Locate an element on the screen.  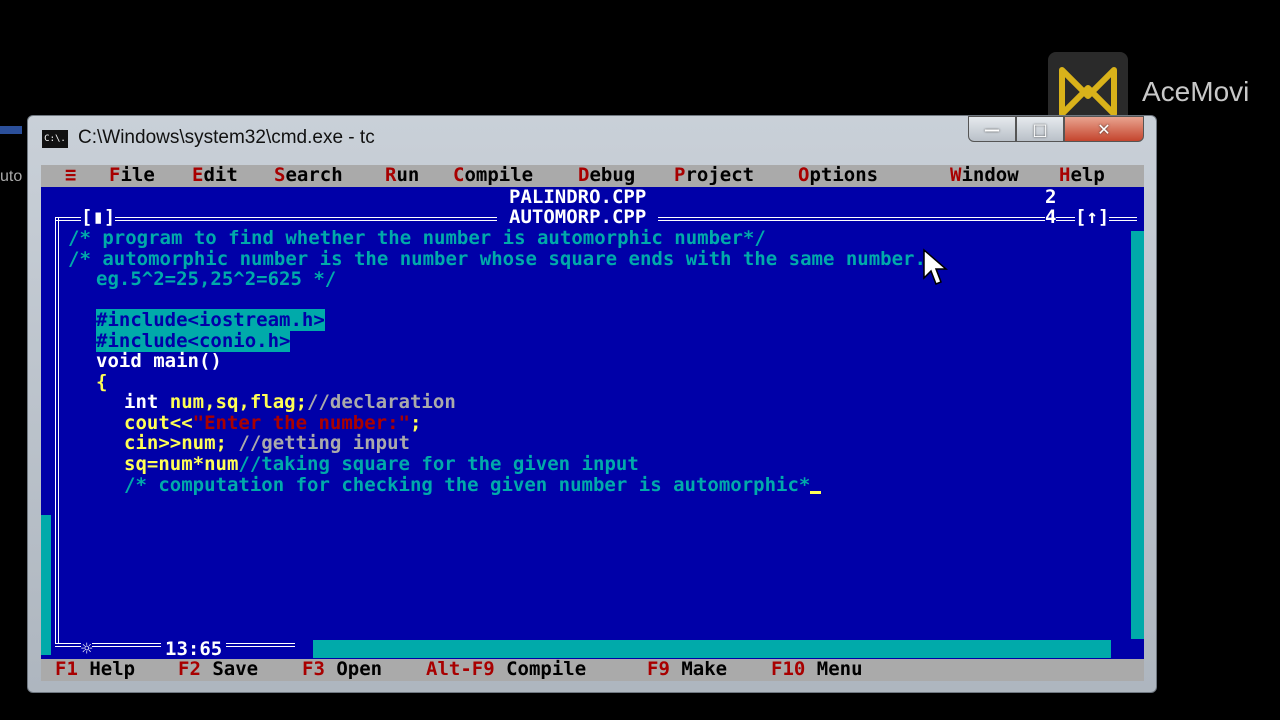
system-menu: ≡ is located at coordinates (70, 175).